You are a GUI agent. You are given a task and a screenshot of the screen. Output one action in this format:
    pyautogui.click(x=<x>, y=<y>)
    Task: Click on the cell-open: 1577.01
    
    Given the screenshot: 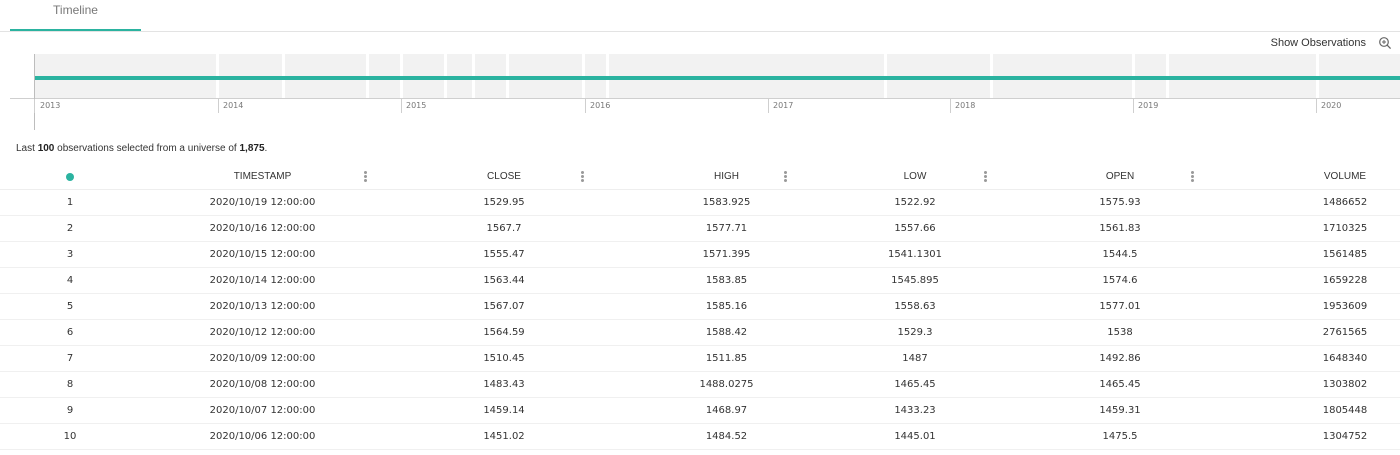 What is the action you would take?
    pyautogui.click(x=1120, y=306)
    